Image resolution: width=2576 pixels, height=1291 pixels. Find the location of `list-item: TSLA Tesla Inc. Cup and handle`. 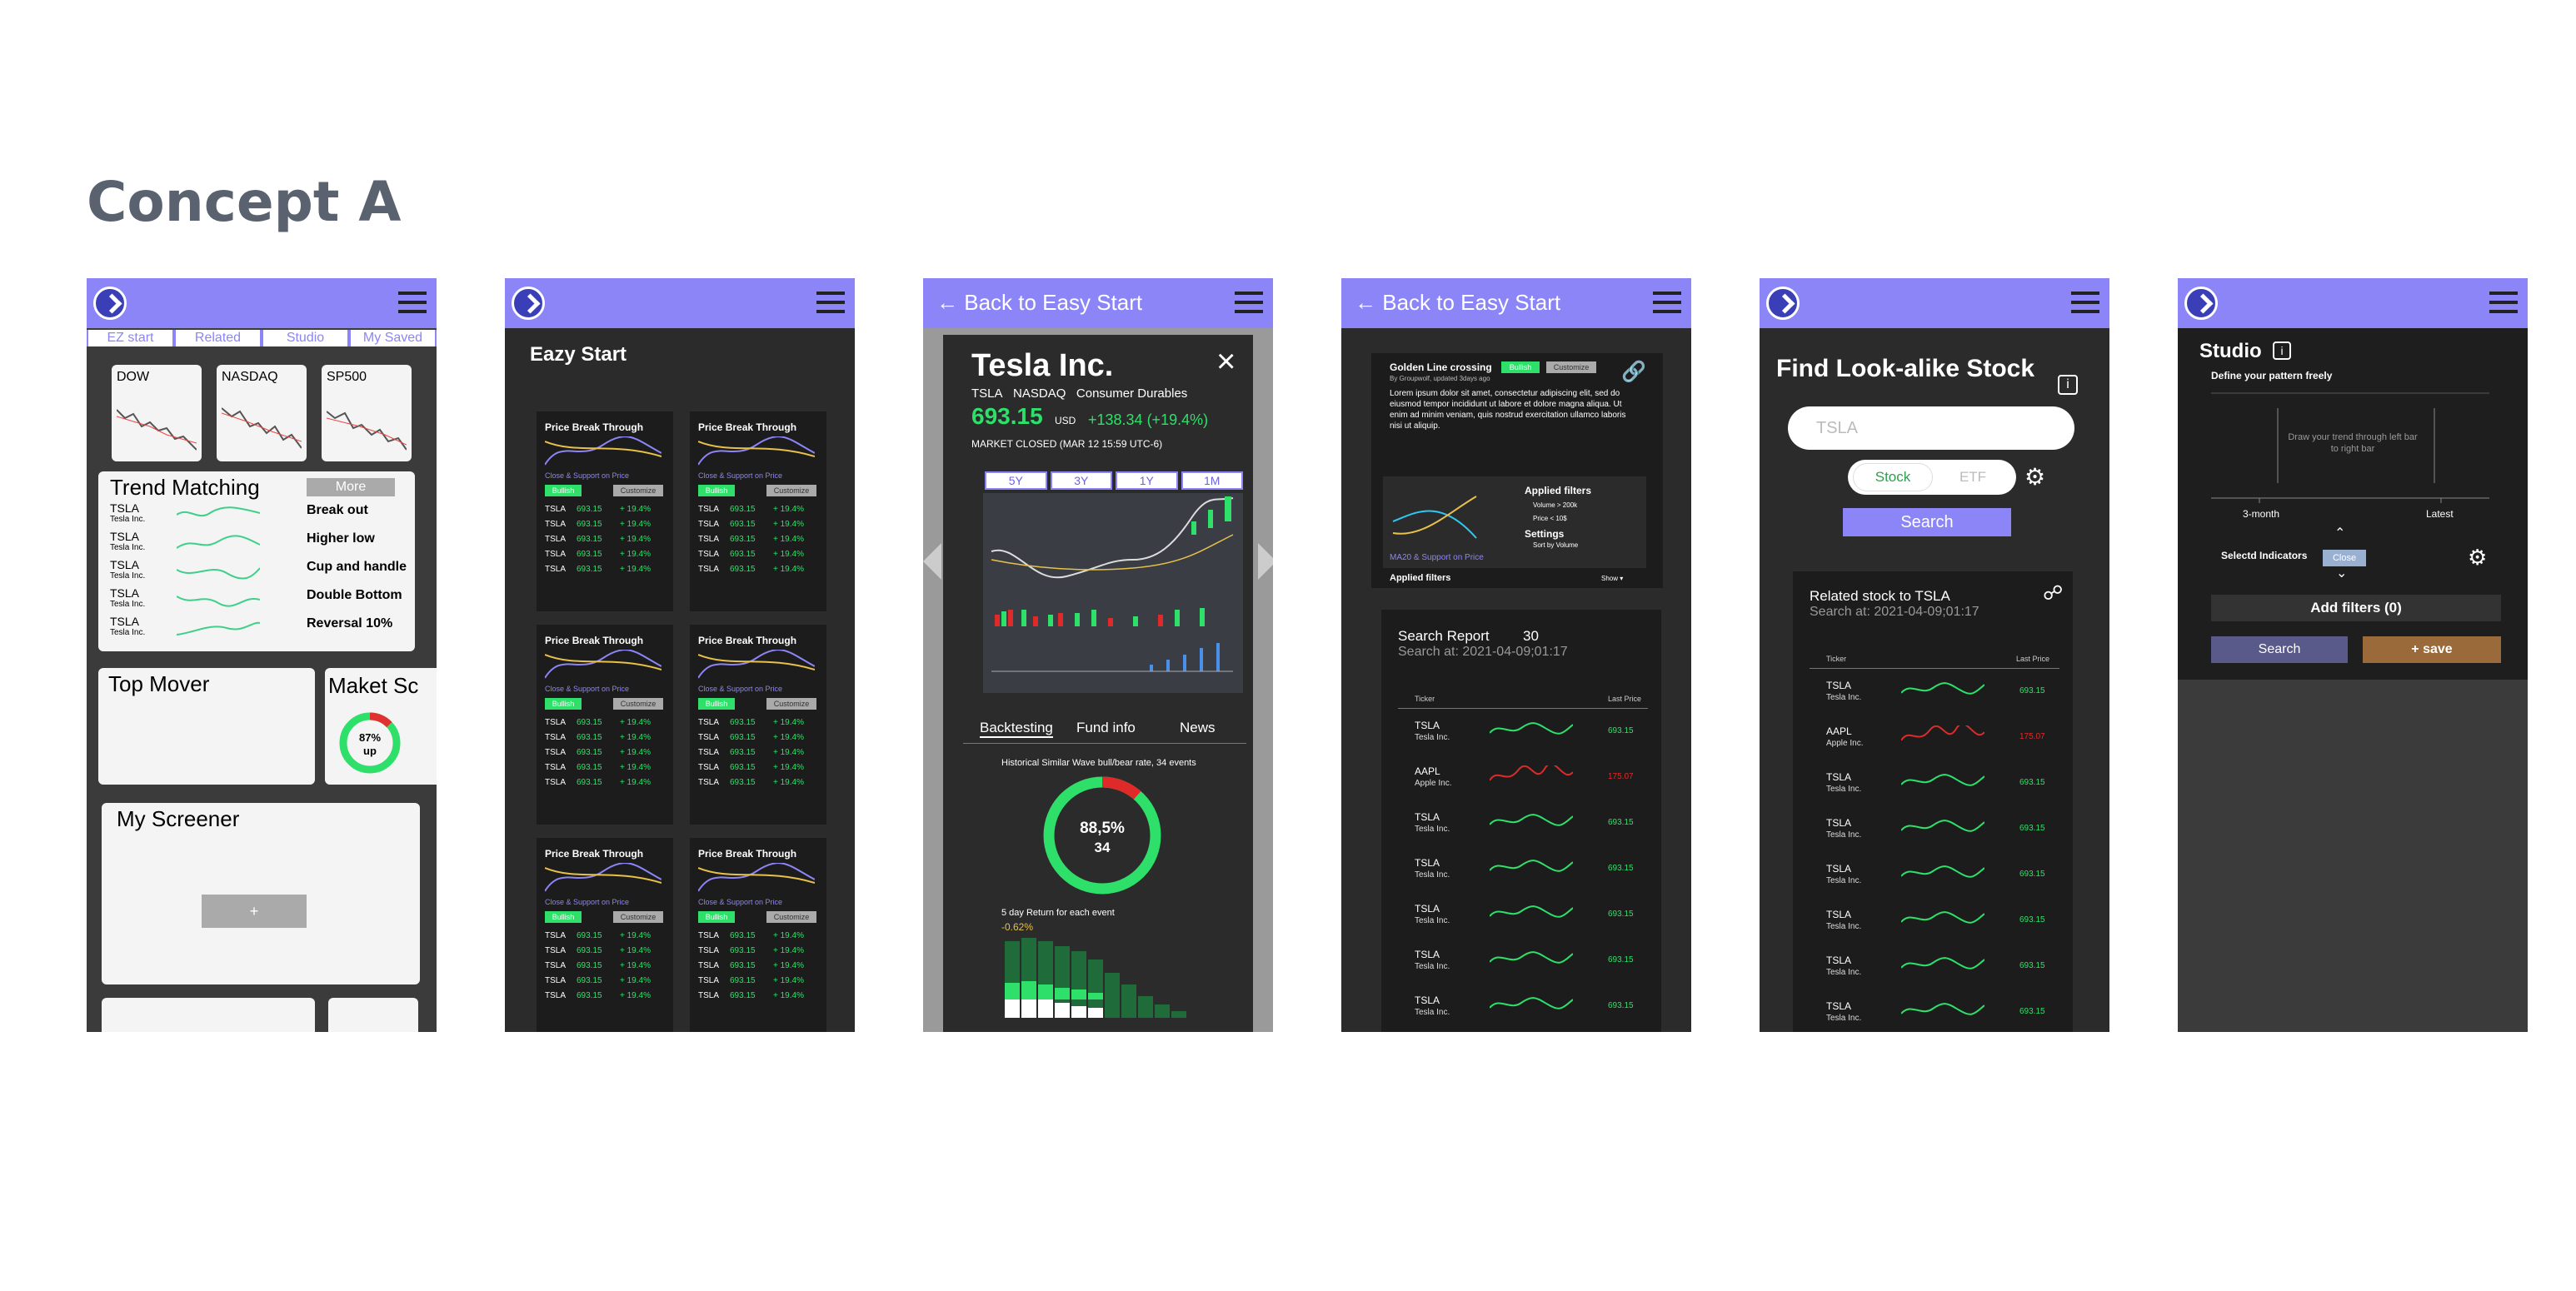

list-item: TSLA Tesla Inc. Cup and handle is located at coordinates (260, 572).